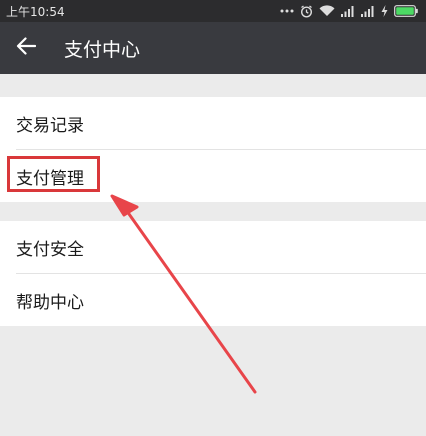 The height and width of the screenshot is (436, 426). Describe the element at coordinates (287, 11) in the screenshot. I see `dots-icon` at that location.